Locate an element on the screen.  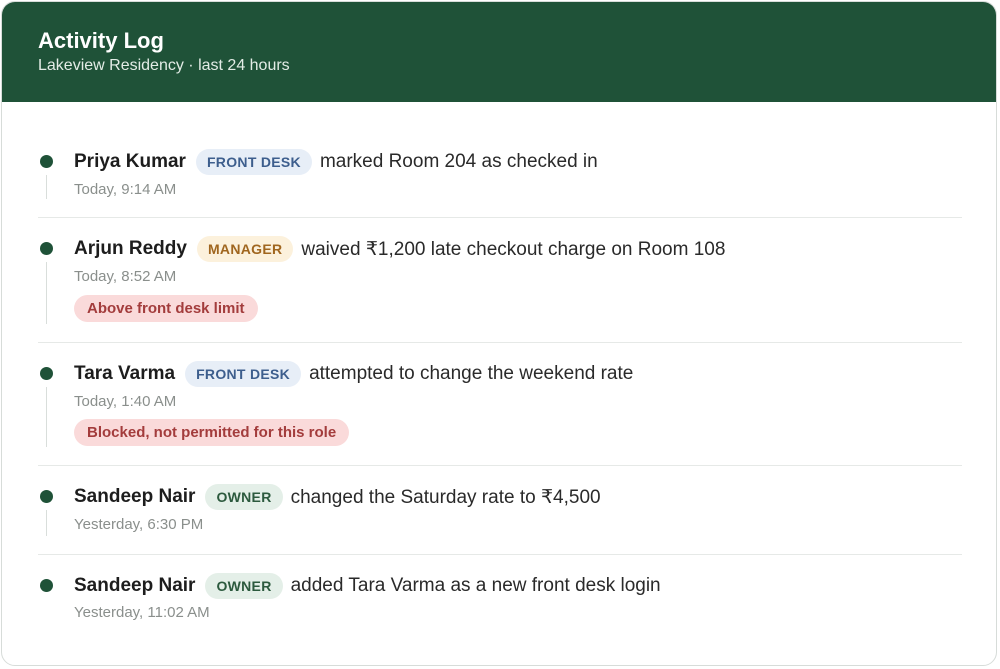
timestamp: Today, 1:40 AM is located at coordinates (125, 401).